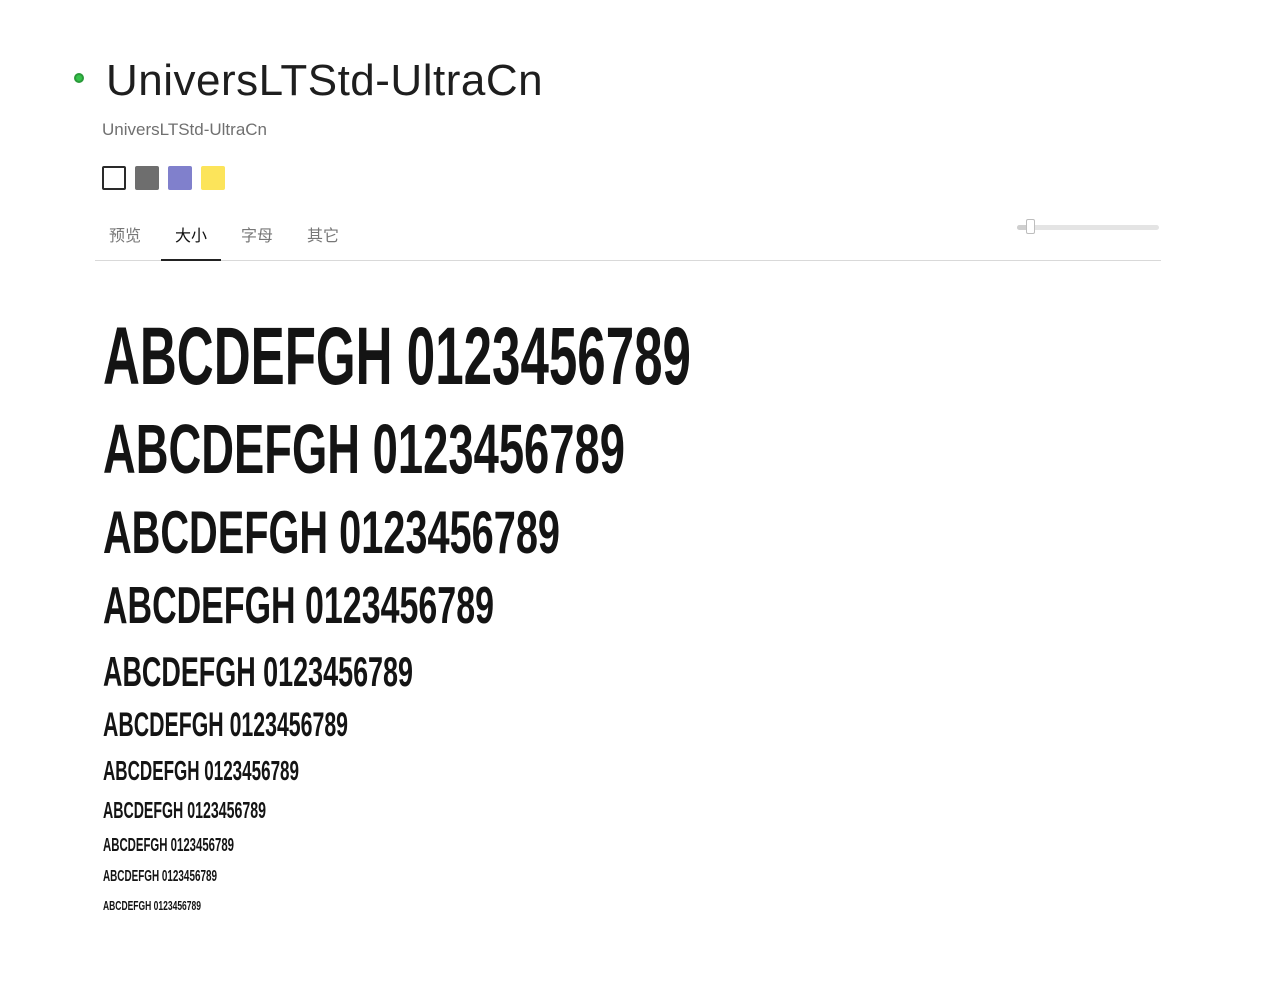 The height and width of the screenshot is (1000, 1280). What do you see at coordinates (185, 129) in the screenshot?
I see `font-subtitle: UniversLTStd-UltraCn` at bounding box center [185, 129].